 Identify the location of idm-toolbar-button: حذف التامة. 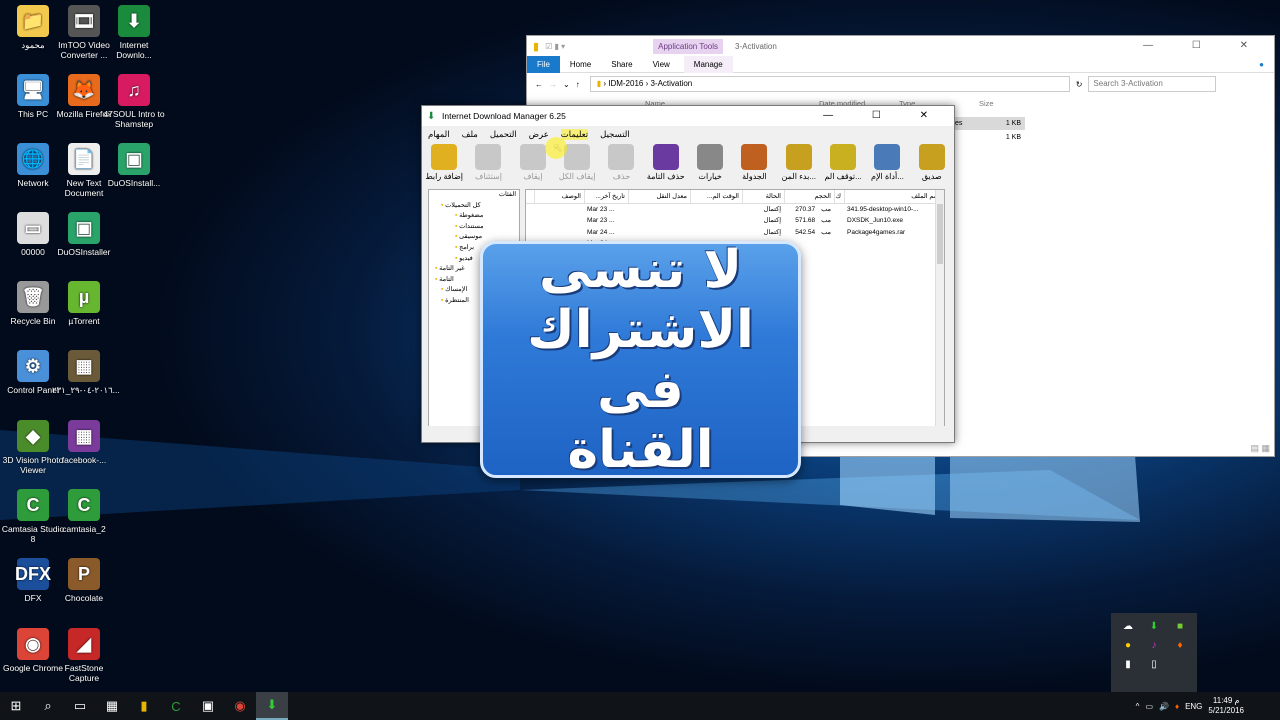
(666, 162).